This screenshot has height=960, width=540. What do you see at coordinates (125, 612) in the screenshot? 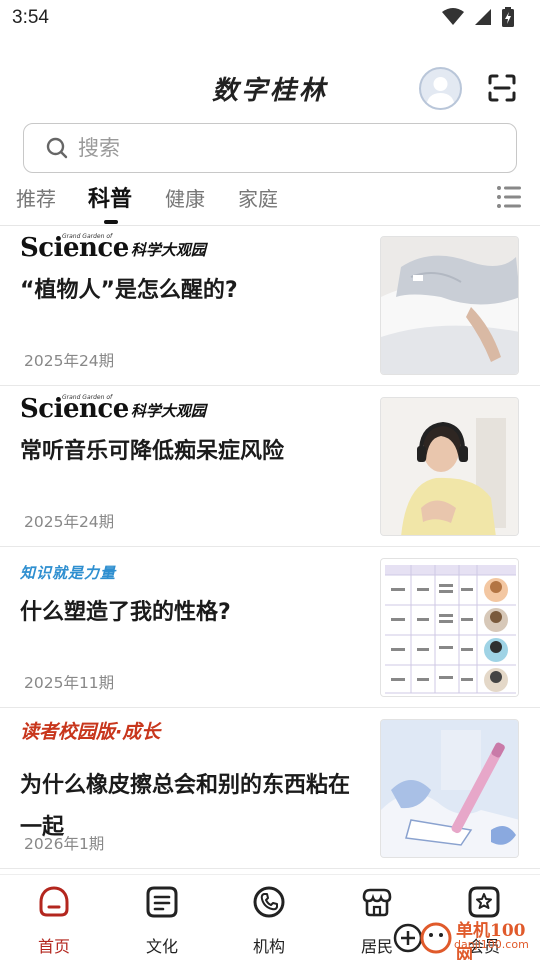
I see `article-title: 什么塑造了我的性格?` at bounding box center [125, 612].